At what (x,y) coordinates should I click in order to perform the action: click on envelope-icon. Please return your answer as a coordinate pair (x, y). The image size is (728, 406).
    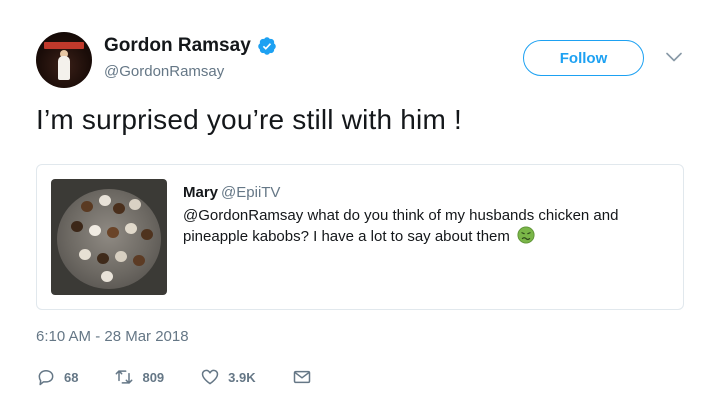
    Looking at the image, I should click on (302, 377).